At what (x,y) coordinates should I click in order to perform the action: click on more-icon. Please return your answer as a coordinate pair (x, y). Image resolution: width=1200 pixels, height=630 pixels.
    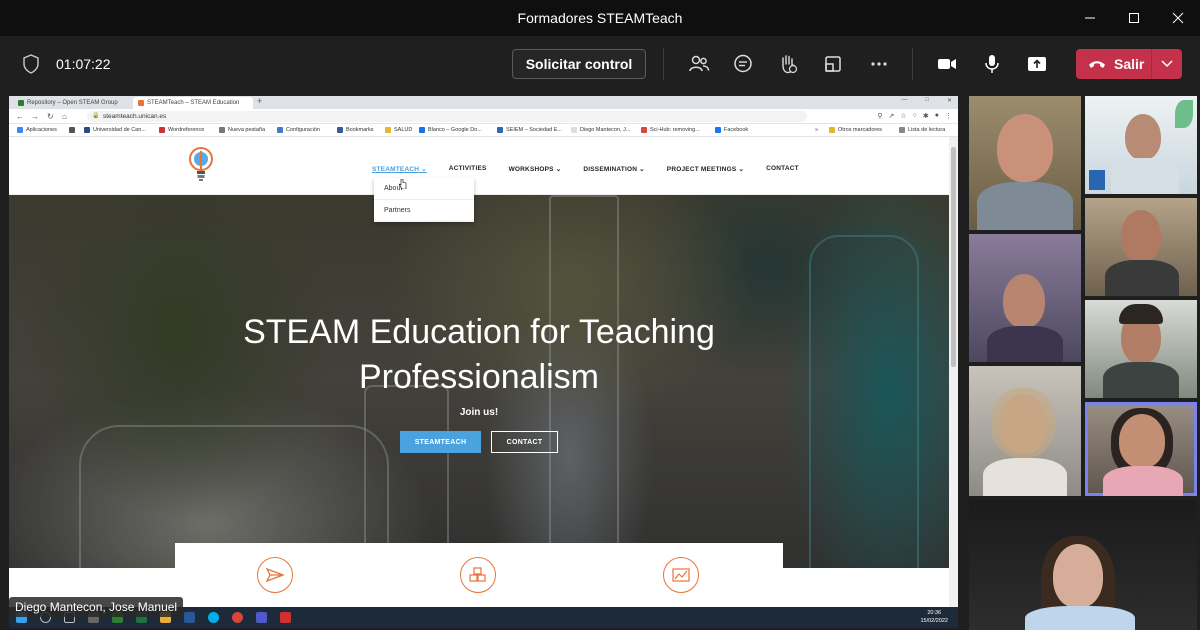
    Looking at the image, I should click on (879, 64).